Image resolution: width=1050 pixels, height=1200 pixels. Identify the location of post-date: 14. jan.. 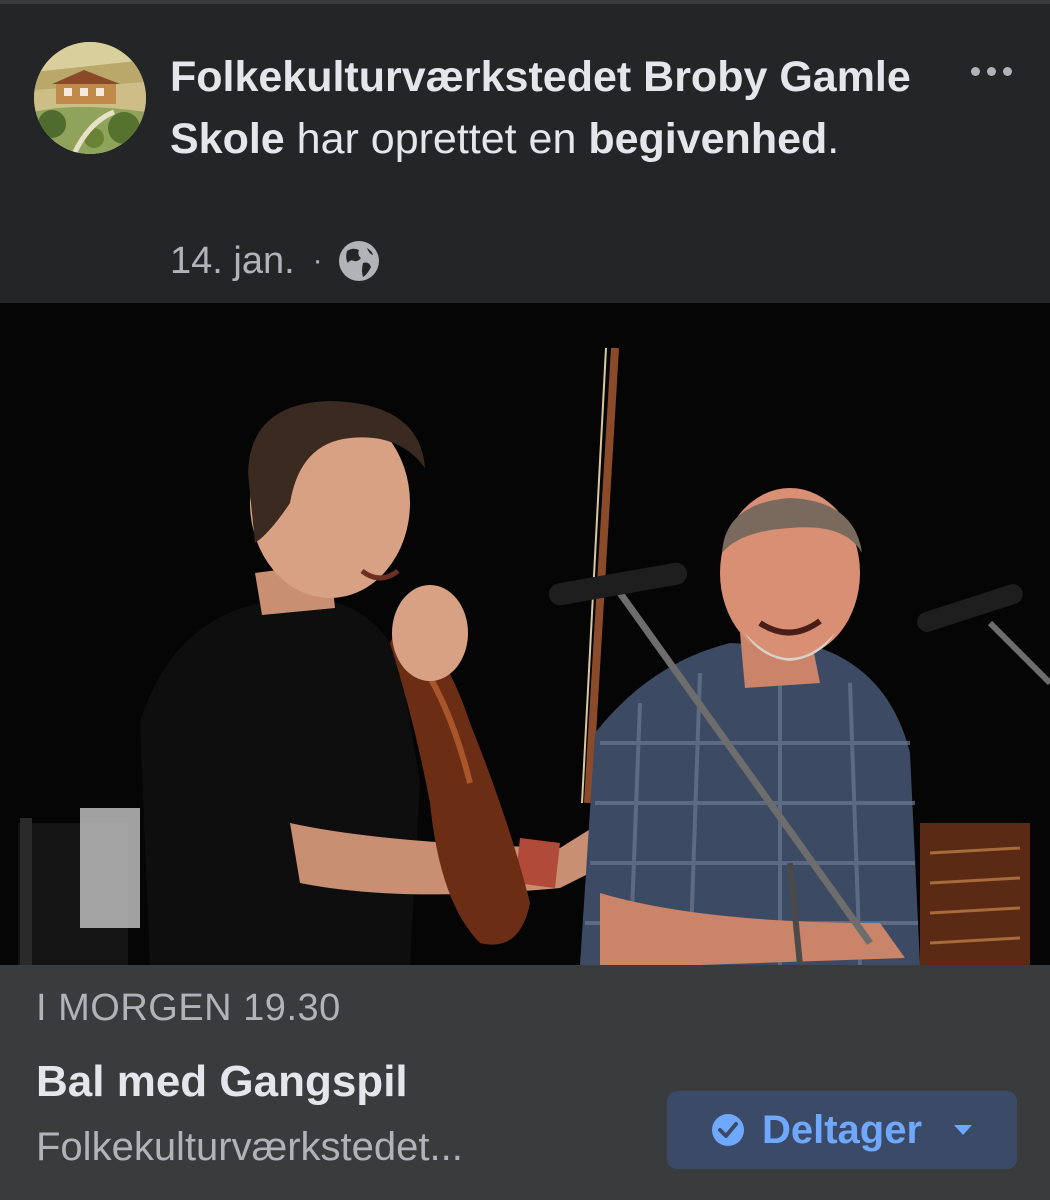
(232, 261).